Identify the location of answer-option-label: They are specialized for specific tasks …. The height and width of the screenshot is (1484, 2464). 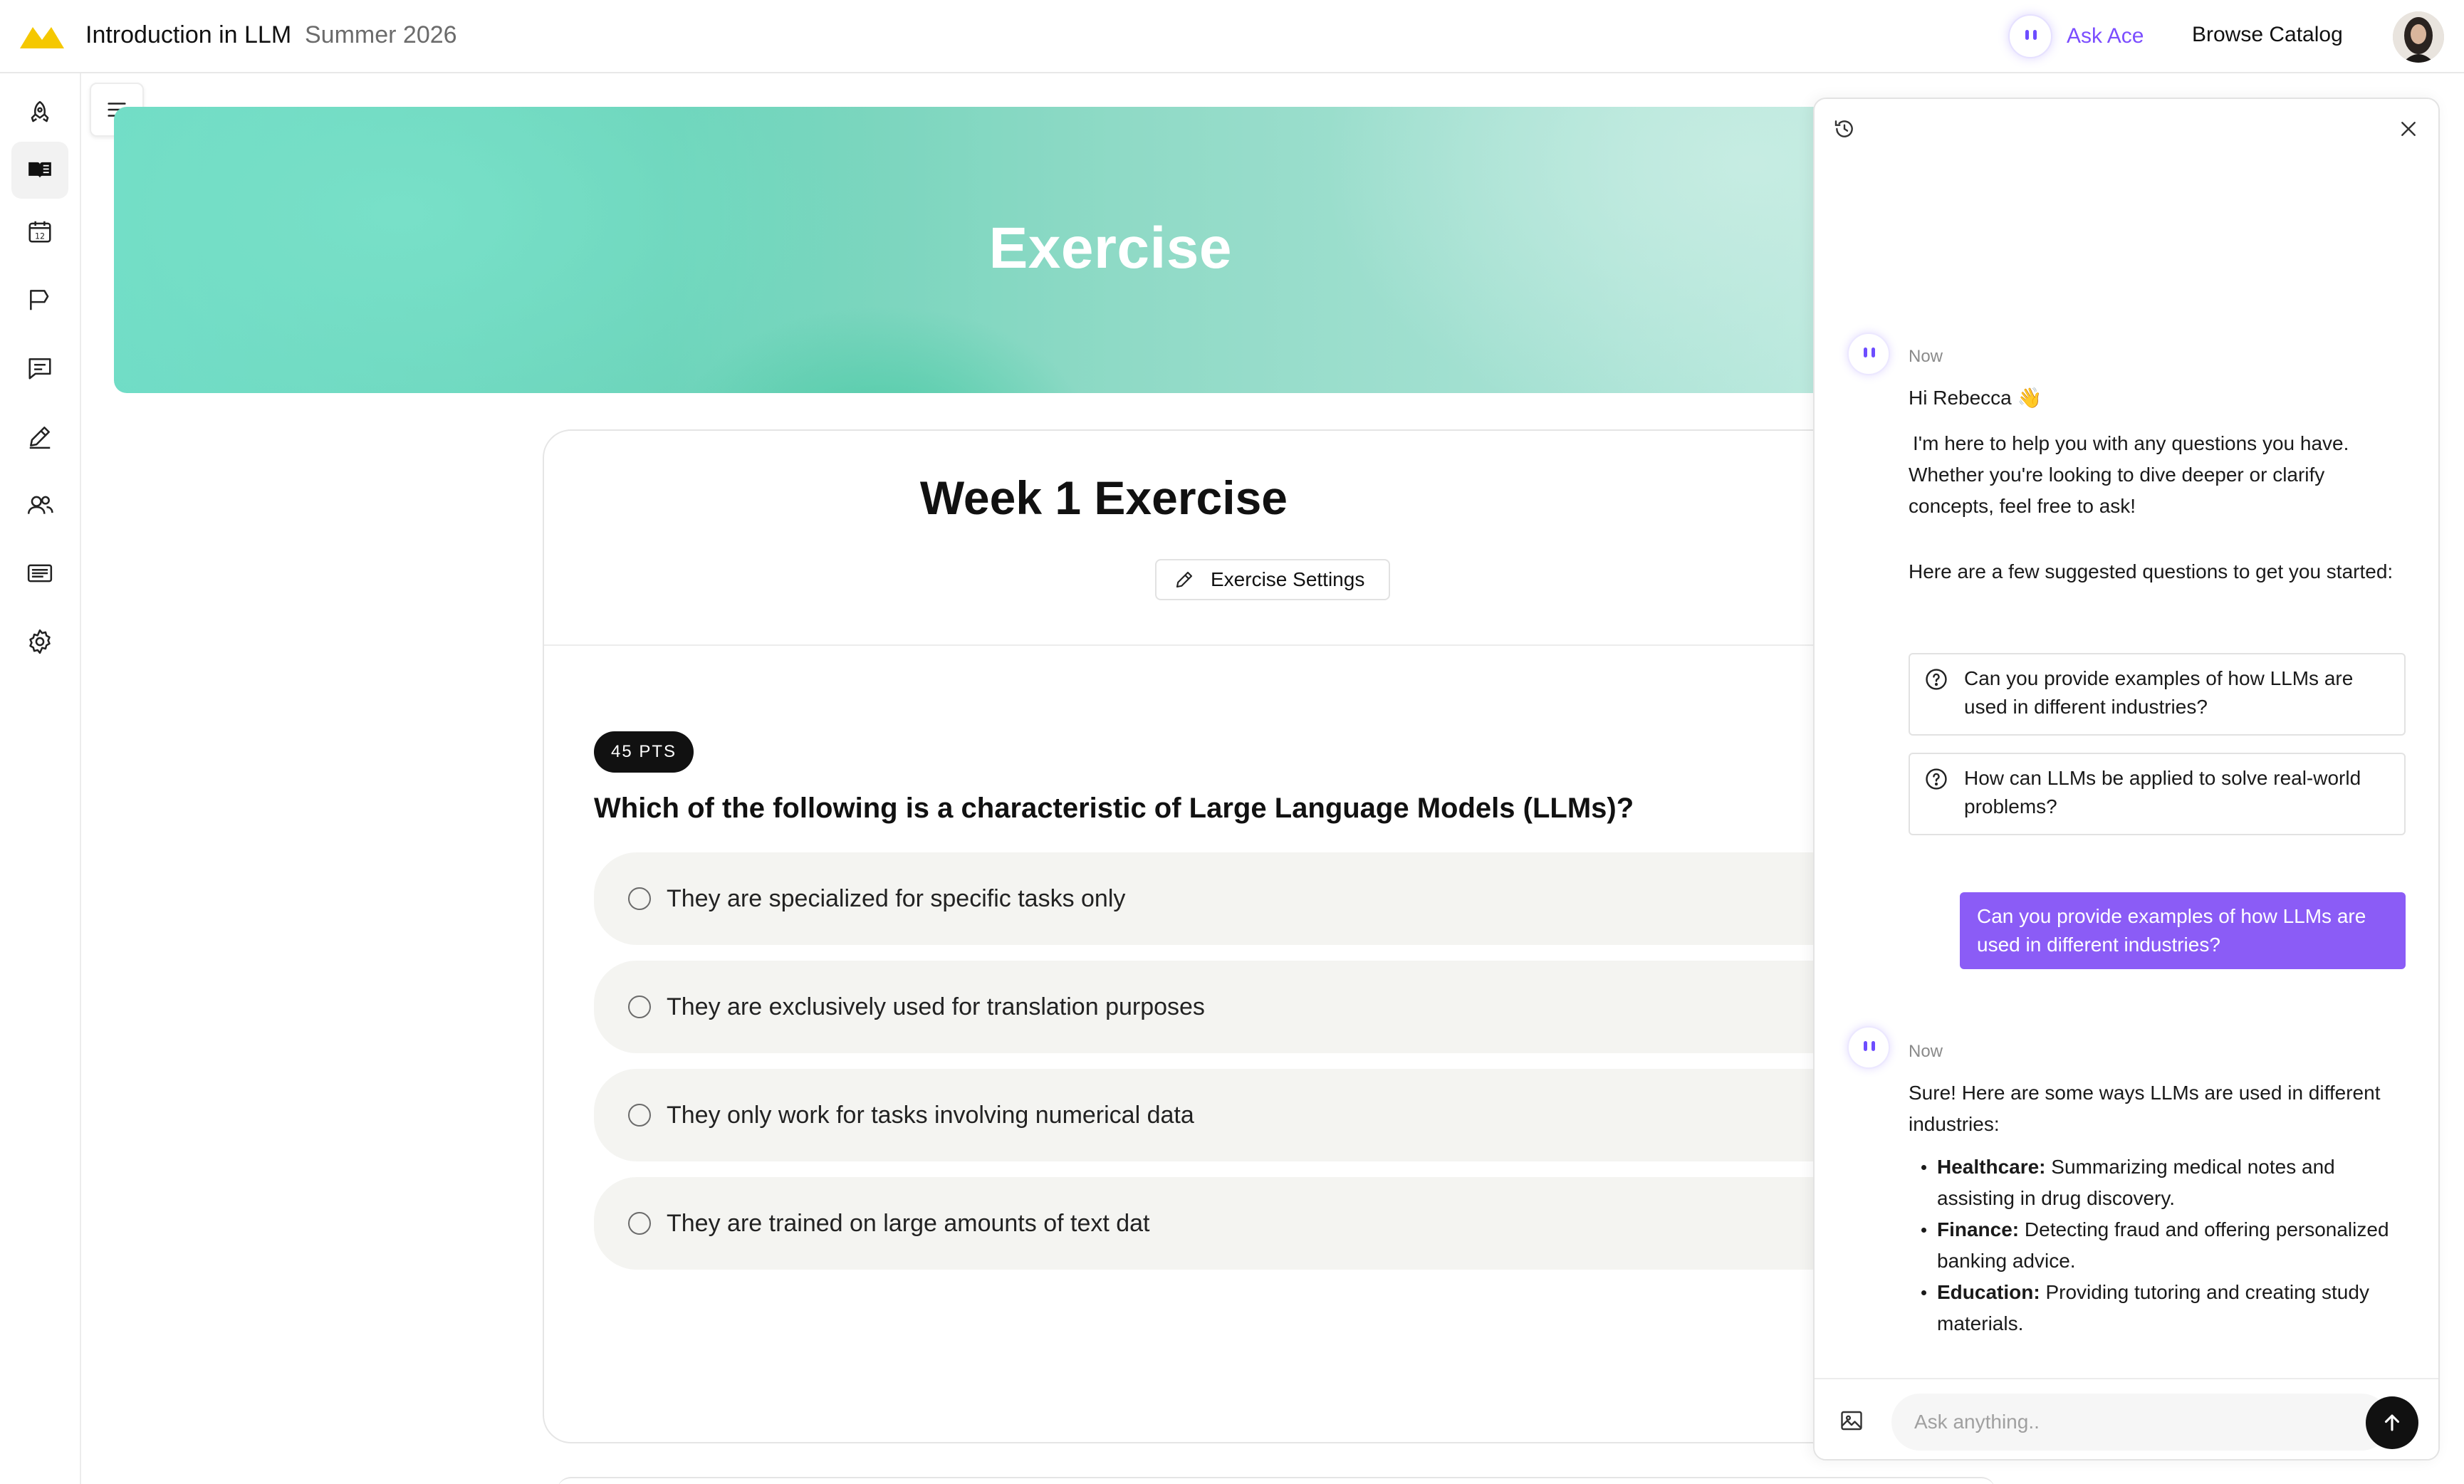
(896, 898).